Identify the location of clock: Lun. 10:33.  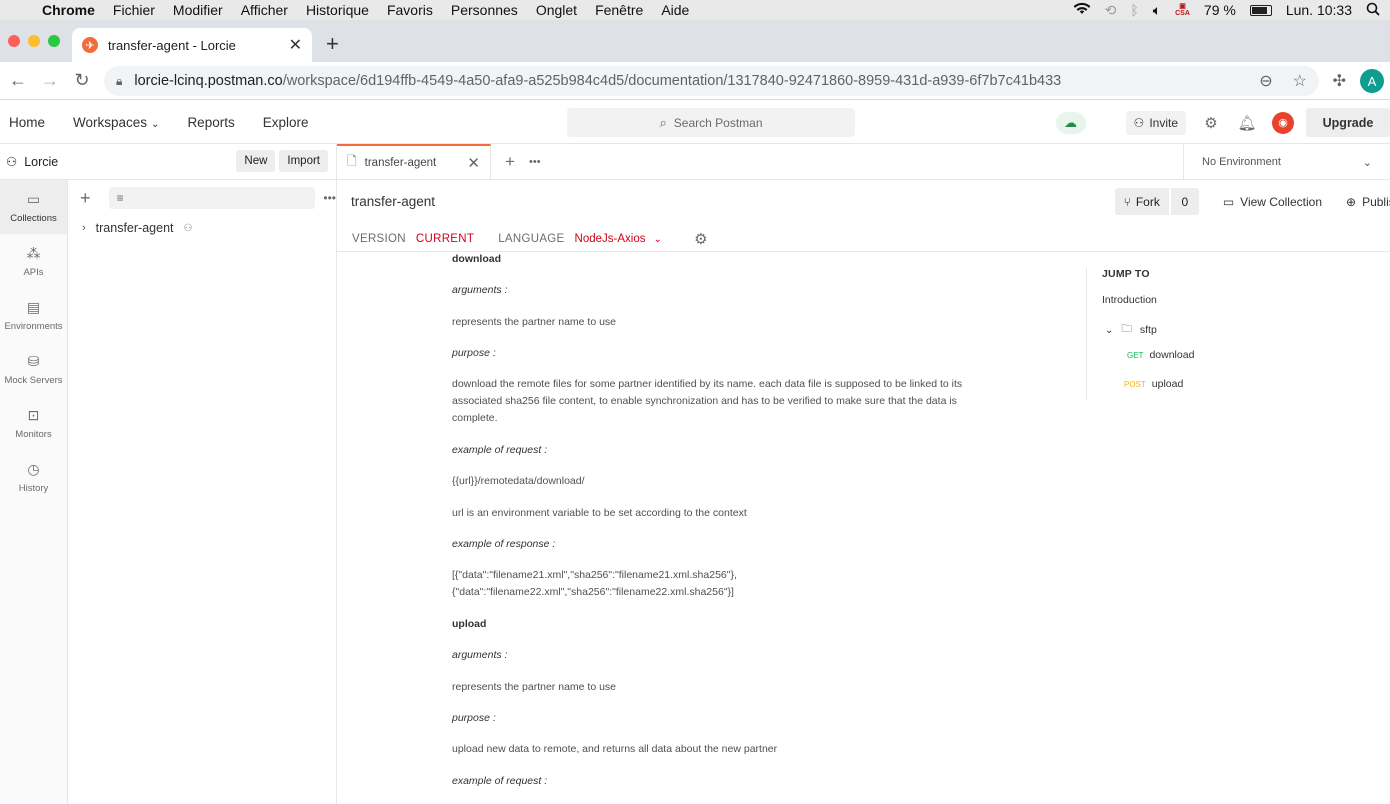
(1319, 10).